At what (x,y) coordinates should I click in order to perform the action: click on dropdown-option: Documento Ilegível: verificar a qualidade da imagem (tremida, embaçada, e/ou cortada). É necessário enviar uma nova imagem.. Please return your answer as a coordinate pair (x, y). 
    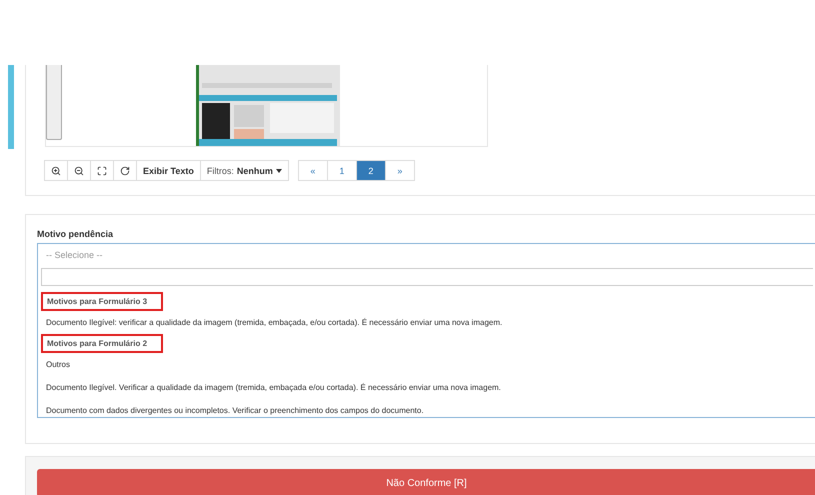
    Looking at the image, I should click on (426, 322).